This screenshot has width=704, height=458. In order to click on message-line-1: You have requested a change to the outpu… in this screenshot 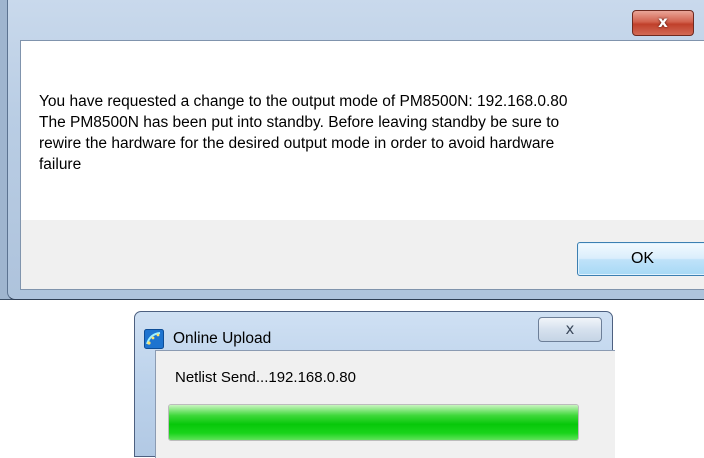, I will do `click(303, 101)`.